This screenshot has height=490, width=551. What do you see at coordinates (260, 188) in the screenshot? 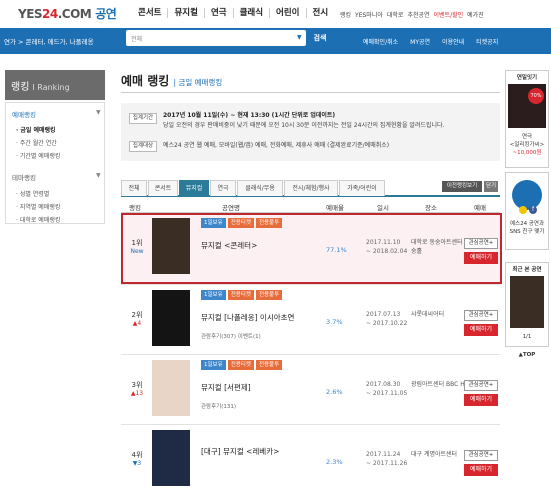
I see `tab-classic: 클래식/무용` at bounding box center [260, 188].